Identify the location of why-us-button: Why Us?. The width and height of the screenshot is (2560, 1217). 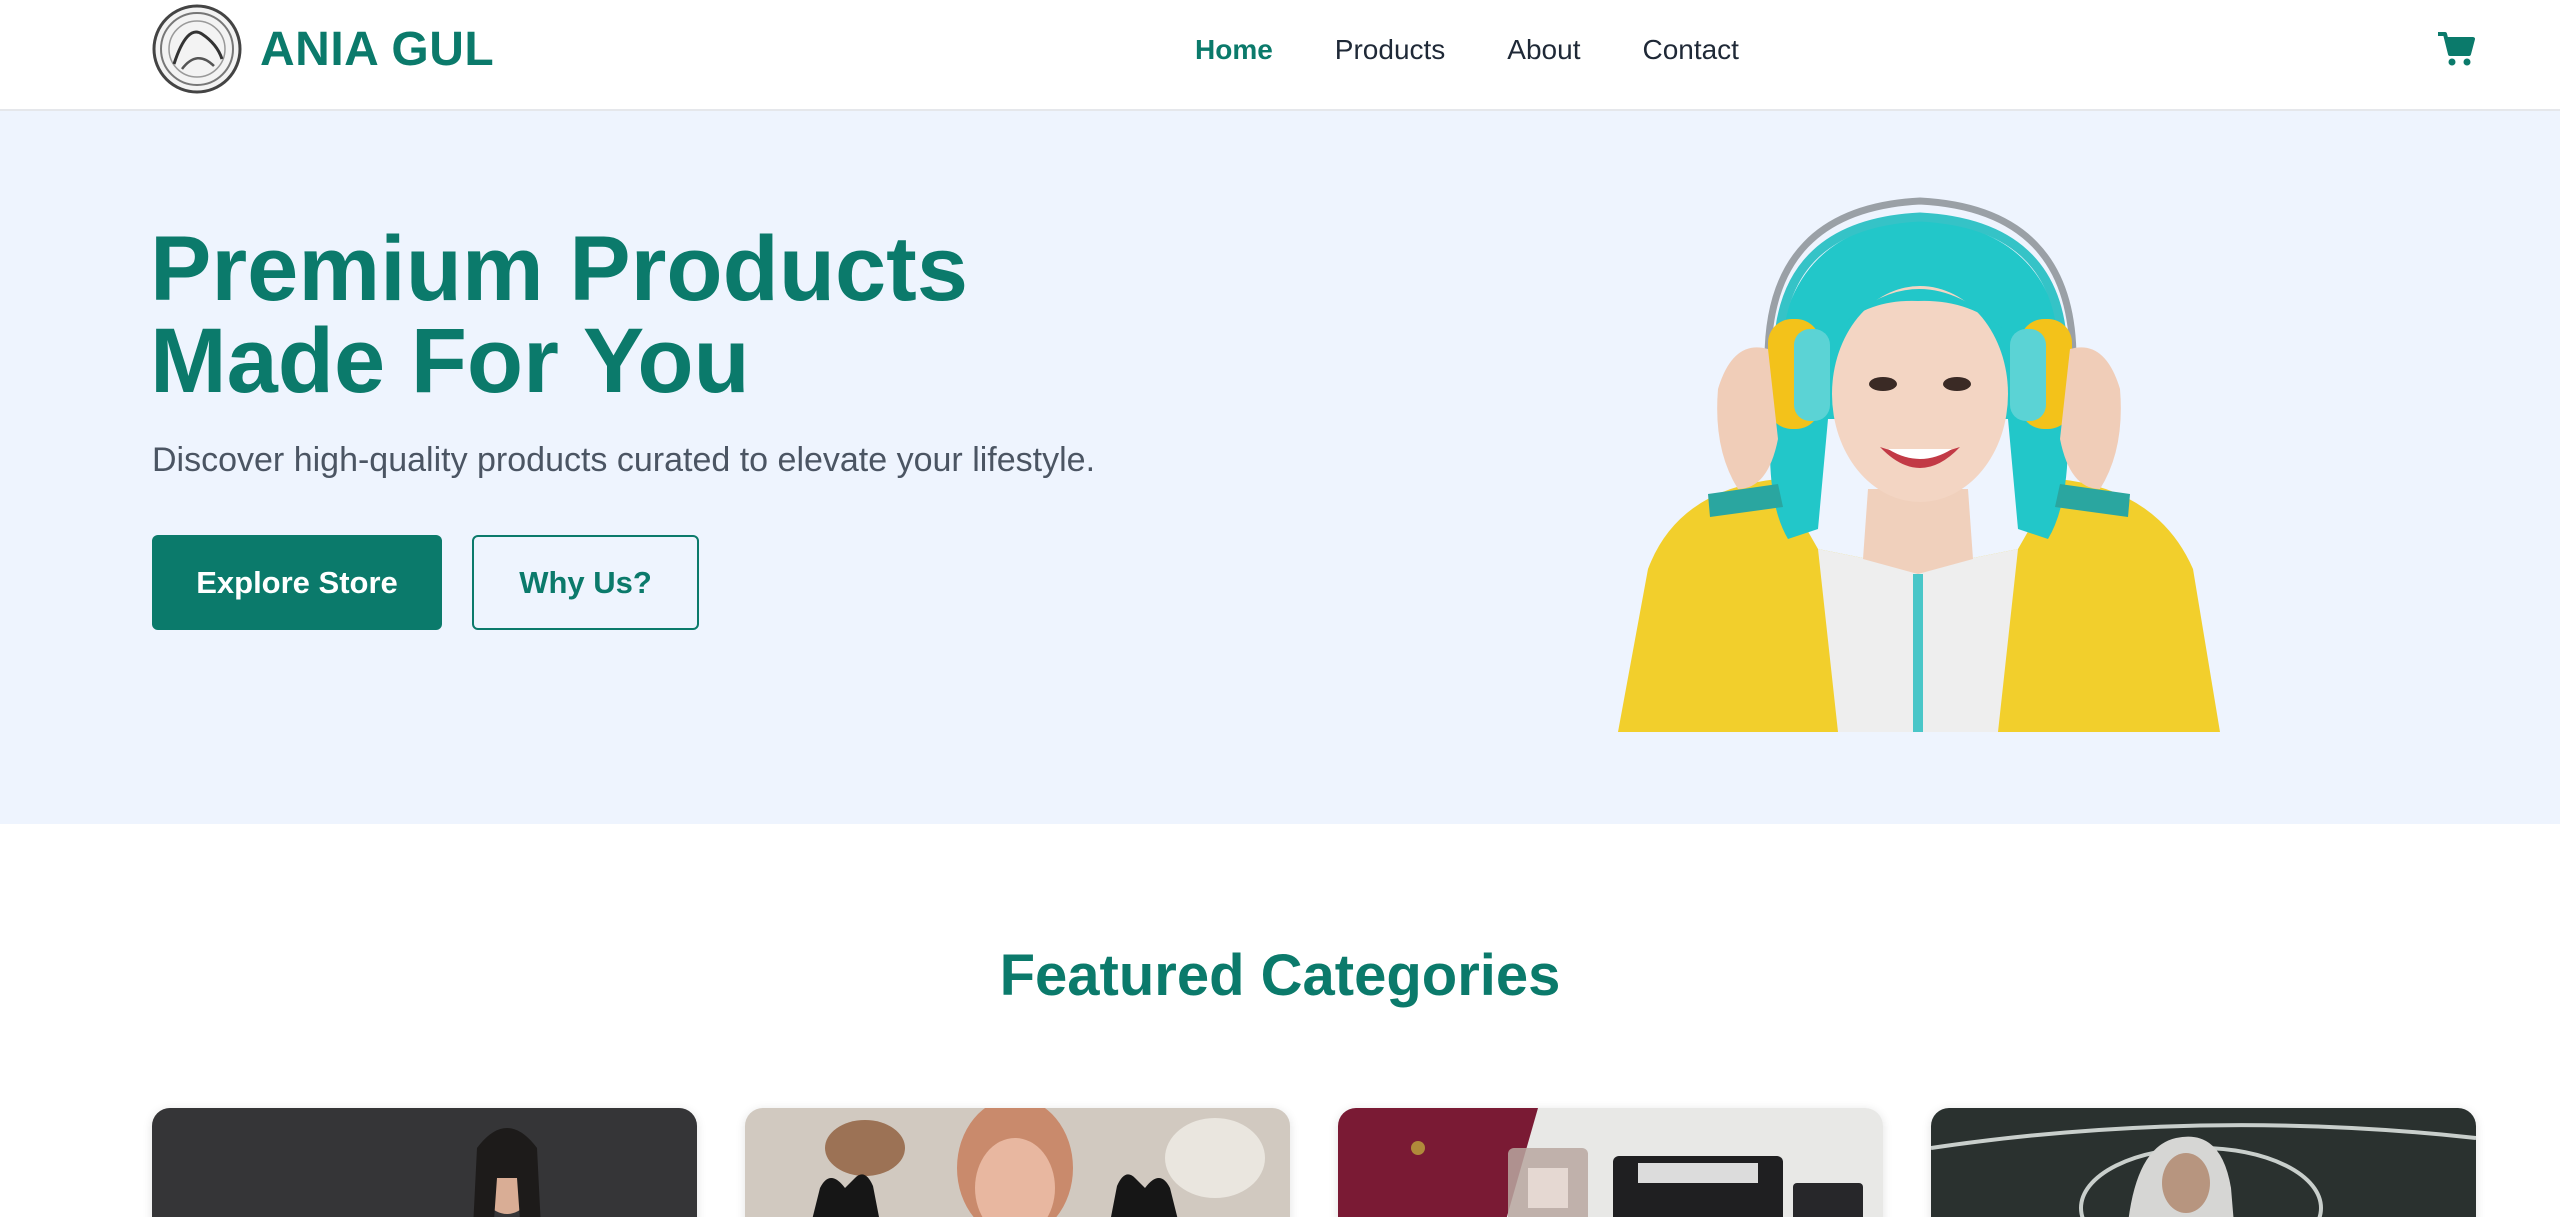
(585, 582).